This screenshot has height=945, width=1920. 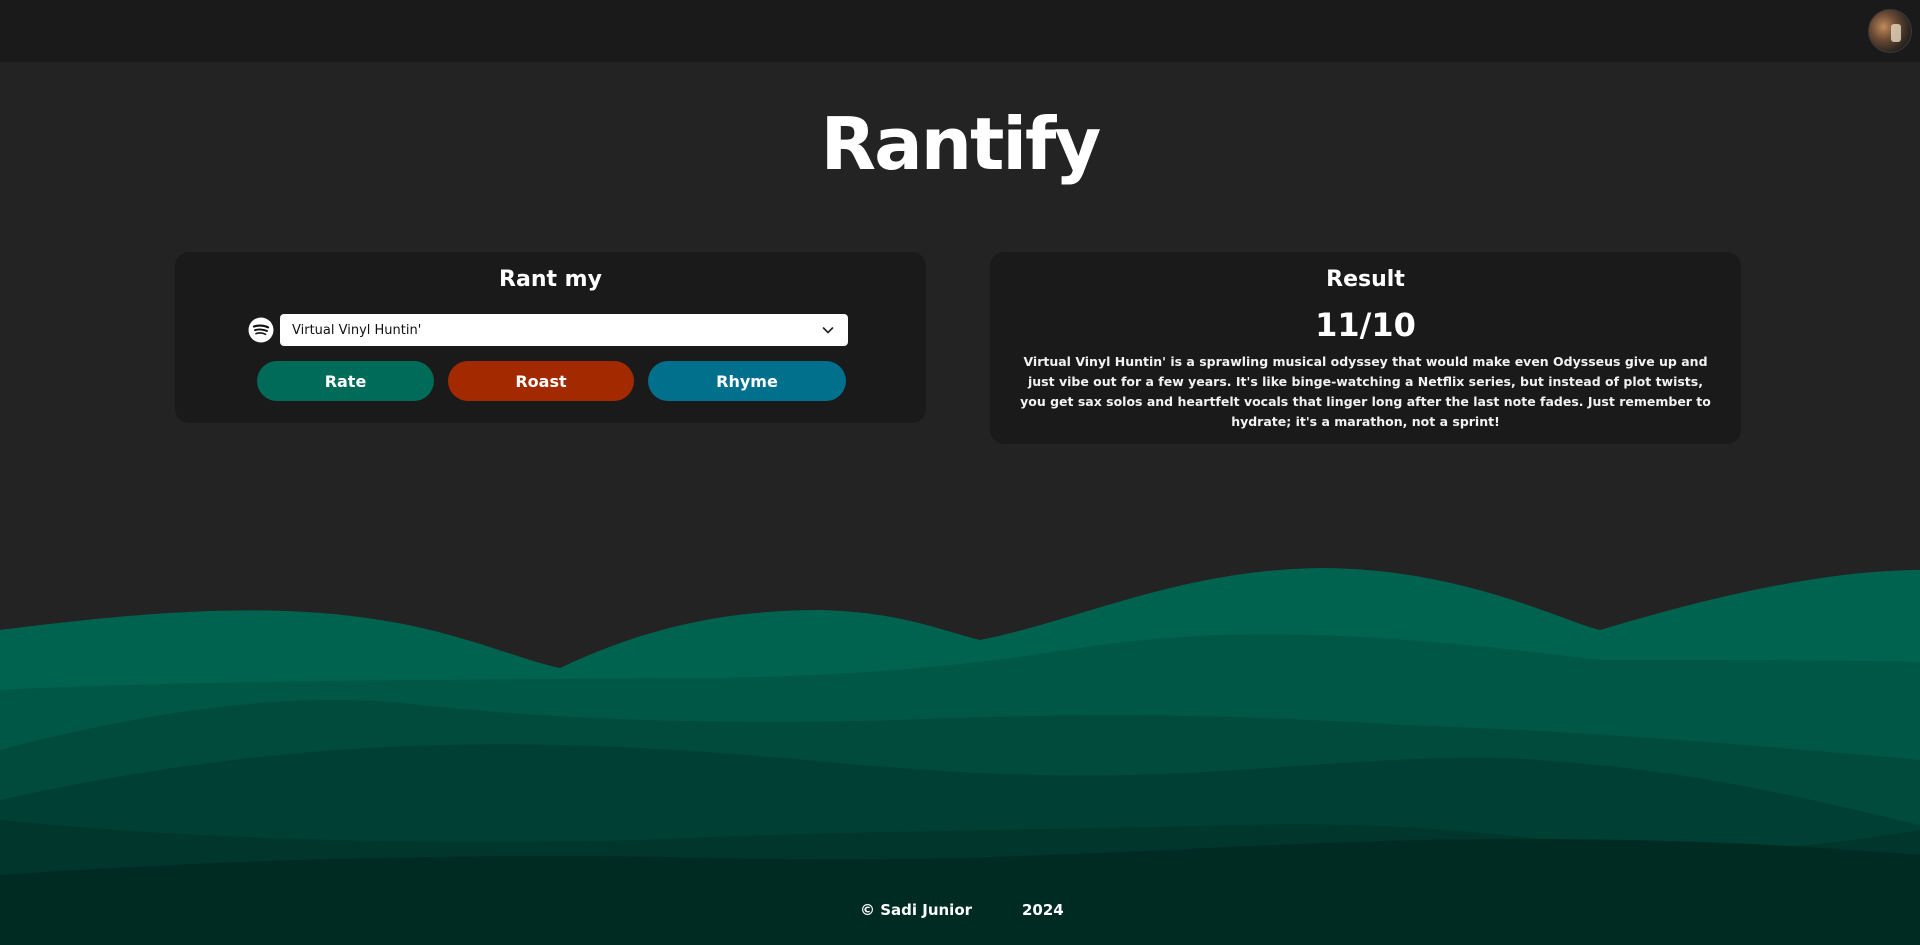 I want to click on footer: © Sadi Junior 2024, so click(x=960, y=911).